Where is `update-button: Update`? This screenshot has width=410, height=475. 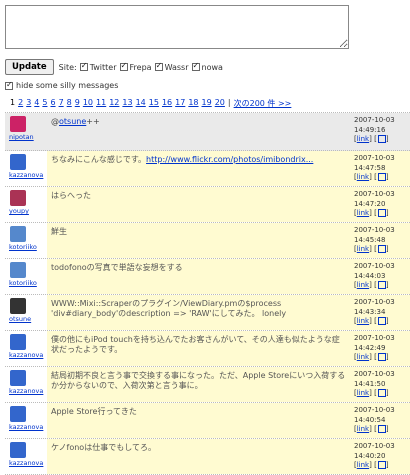
update-button: Update is located at coordinates (29, 67).